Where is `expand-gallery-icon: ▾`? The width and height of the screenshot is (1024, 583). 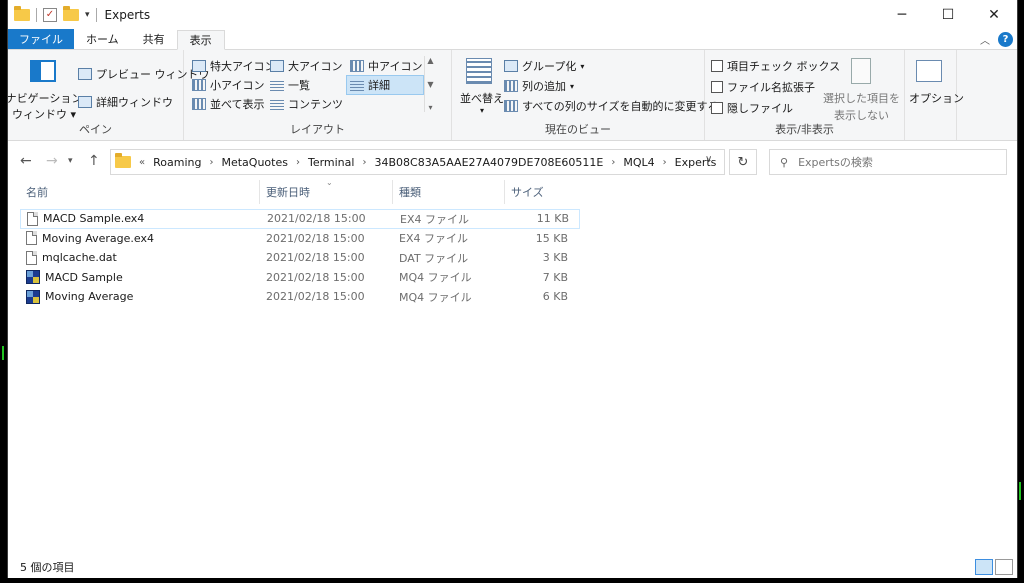
expand-gallery-icon: ▾ is located at coordinates (430, 107).